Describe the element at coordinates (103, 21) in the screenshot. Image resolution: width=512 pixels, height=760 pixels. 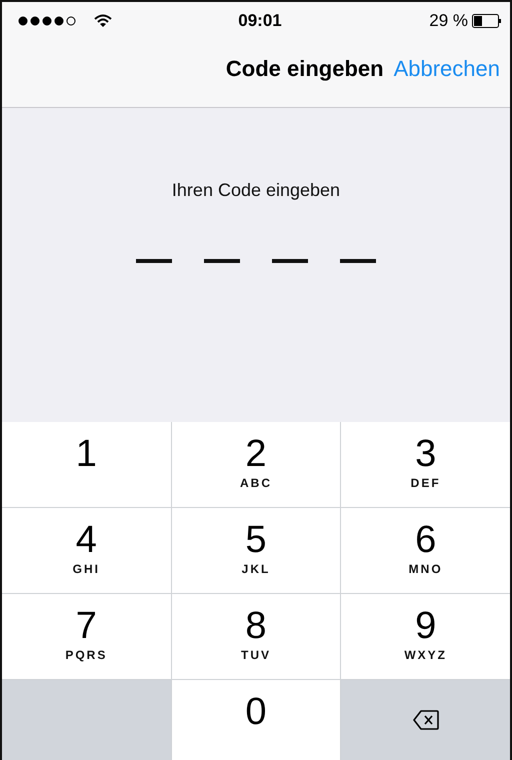
I see `wifi-icon` at that location.